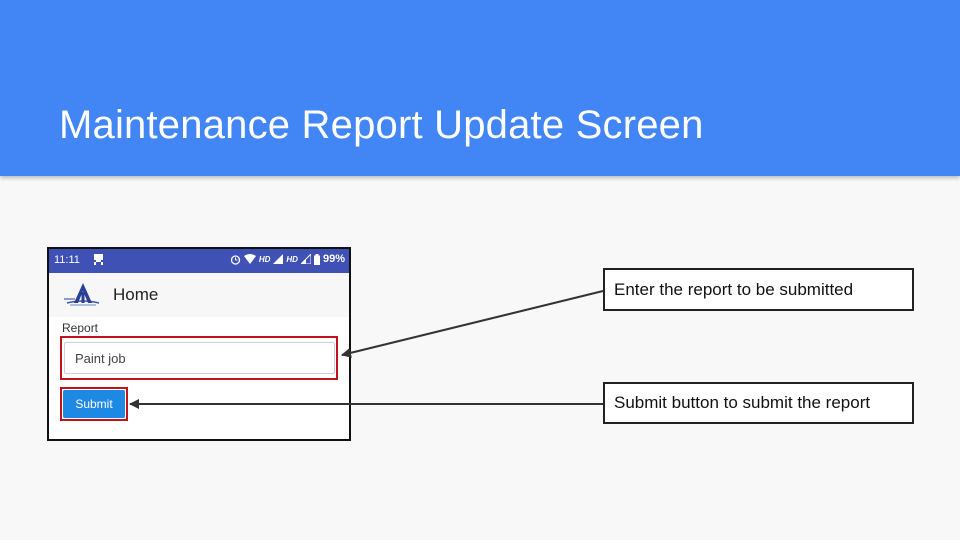  I want to click on alarm-icon, so click(235, 259).